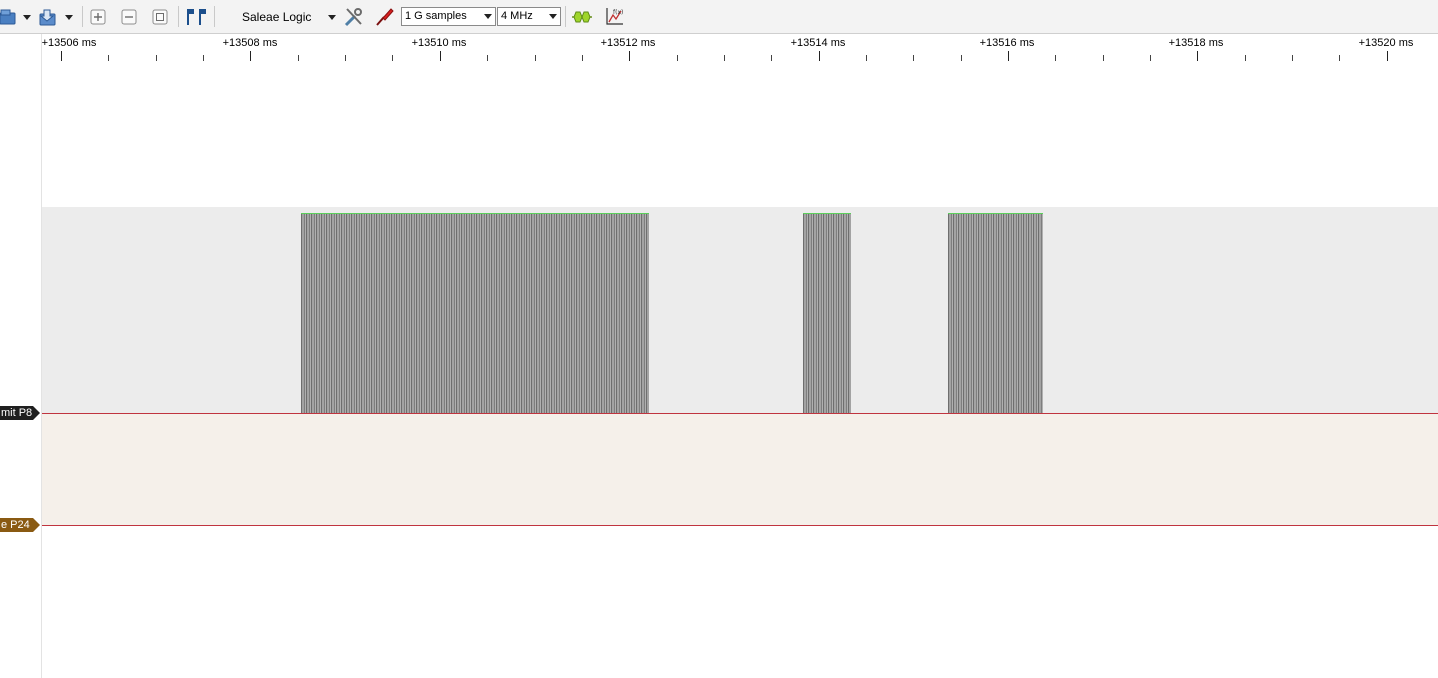 The height and width of the screenshot is (678, 1438). I want to click on channel-0-baseline, so click(740, 413).